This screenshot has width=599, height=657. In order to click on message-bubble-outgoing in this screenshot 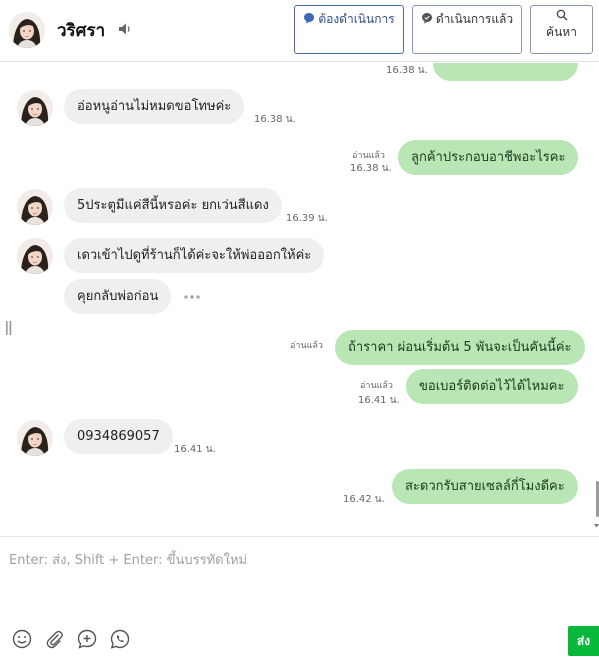, I will do `click(505, 72)`.